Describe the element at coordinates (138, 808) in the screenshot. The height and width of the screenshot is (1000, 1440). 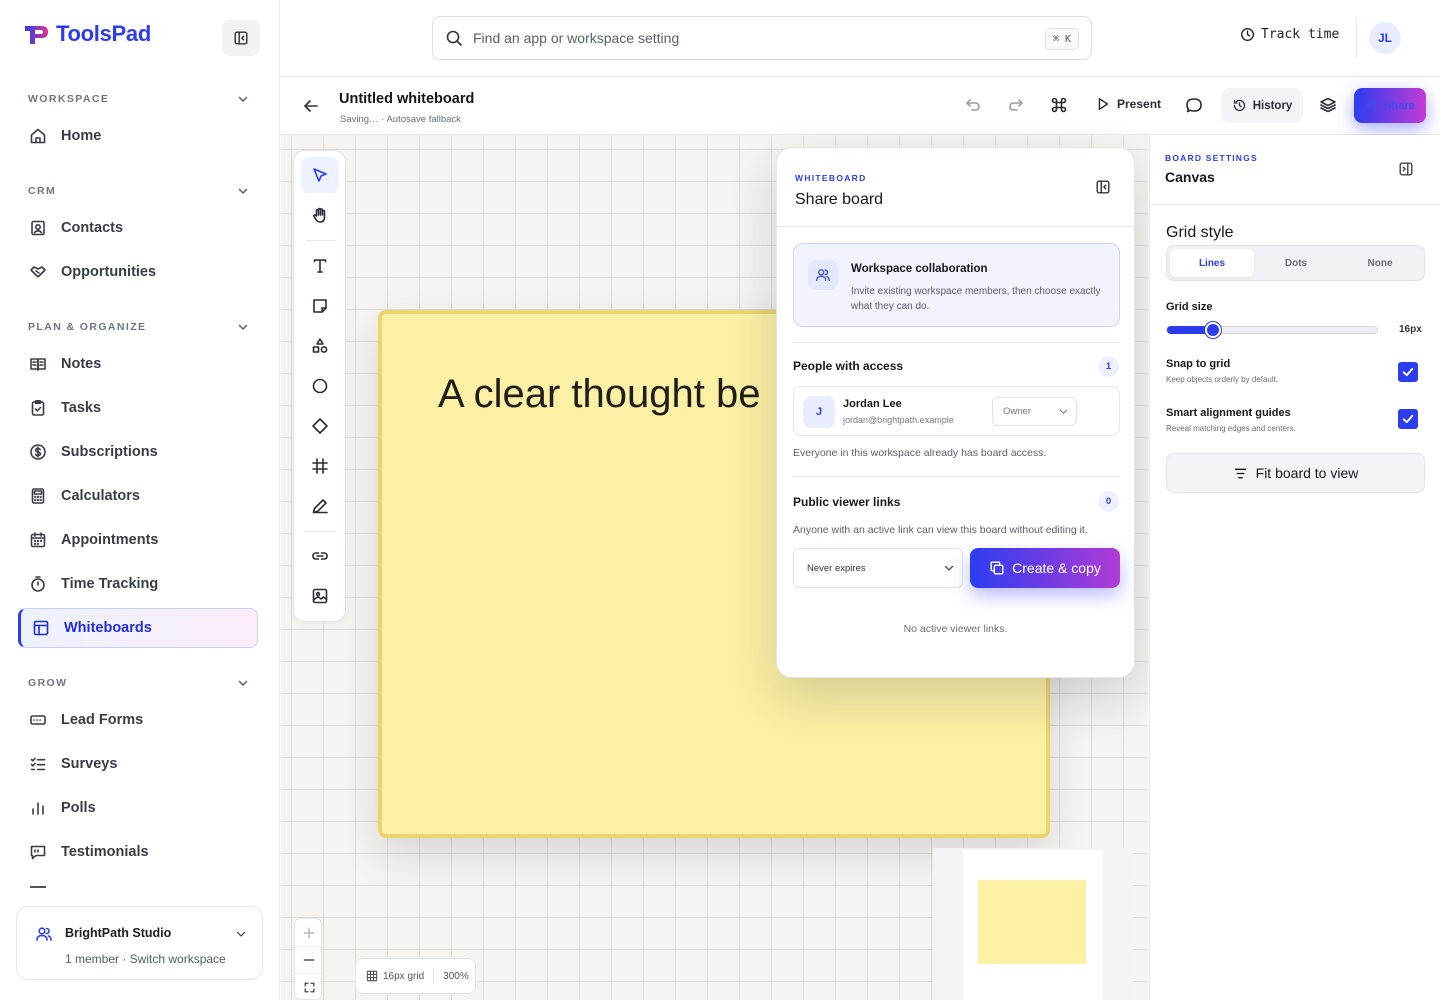
I see `sidebar-item-polls: Polls` at that location.